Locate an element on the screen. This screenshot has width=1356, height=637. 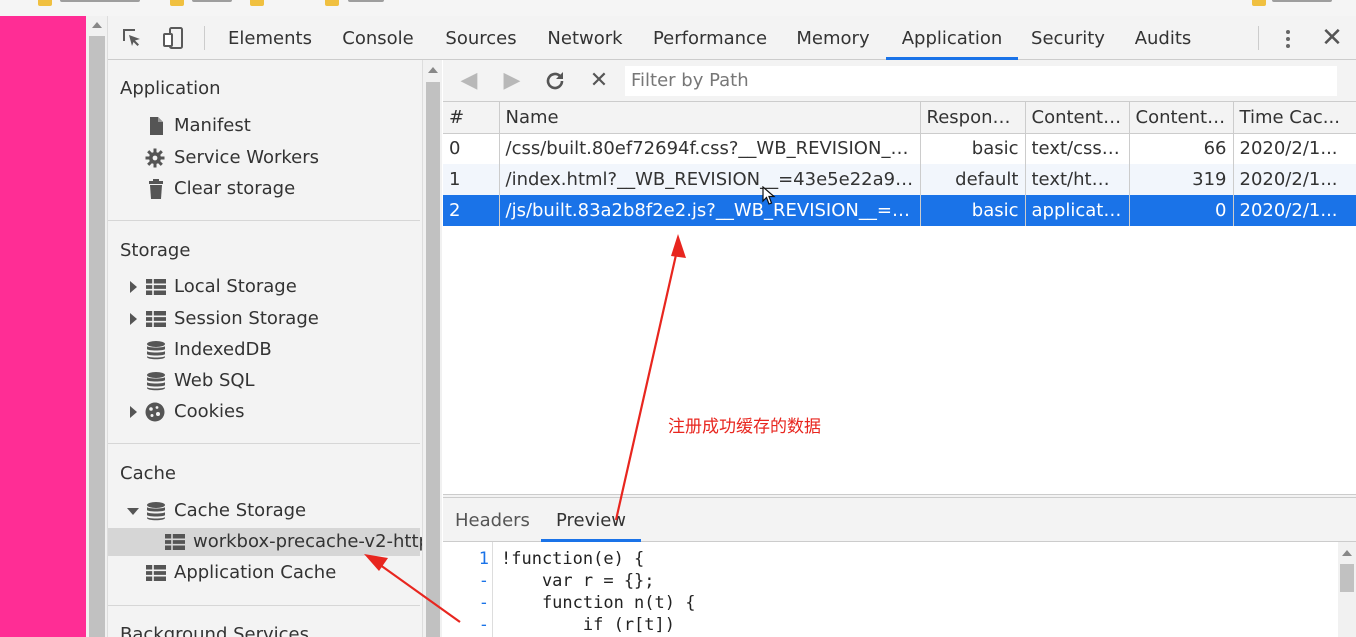
cache-toolbar: ◀ ▶ ✕ Filter by Path is located at coordinates (899, 81).